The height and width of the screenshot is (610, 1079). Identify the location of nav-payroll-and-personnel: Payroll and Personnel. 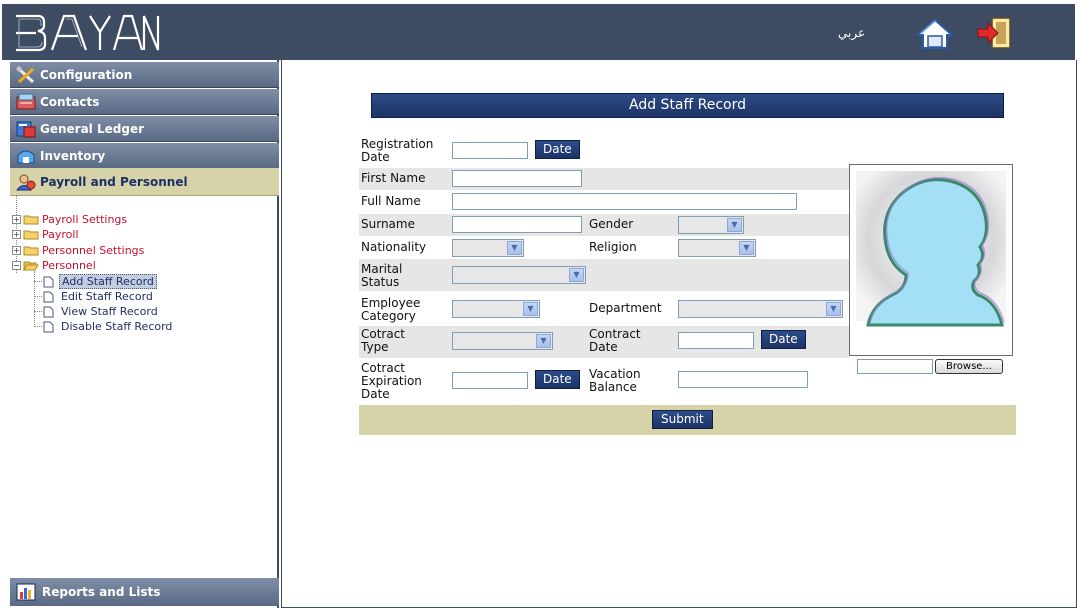
(144, 182).